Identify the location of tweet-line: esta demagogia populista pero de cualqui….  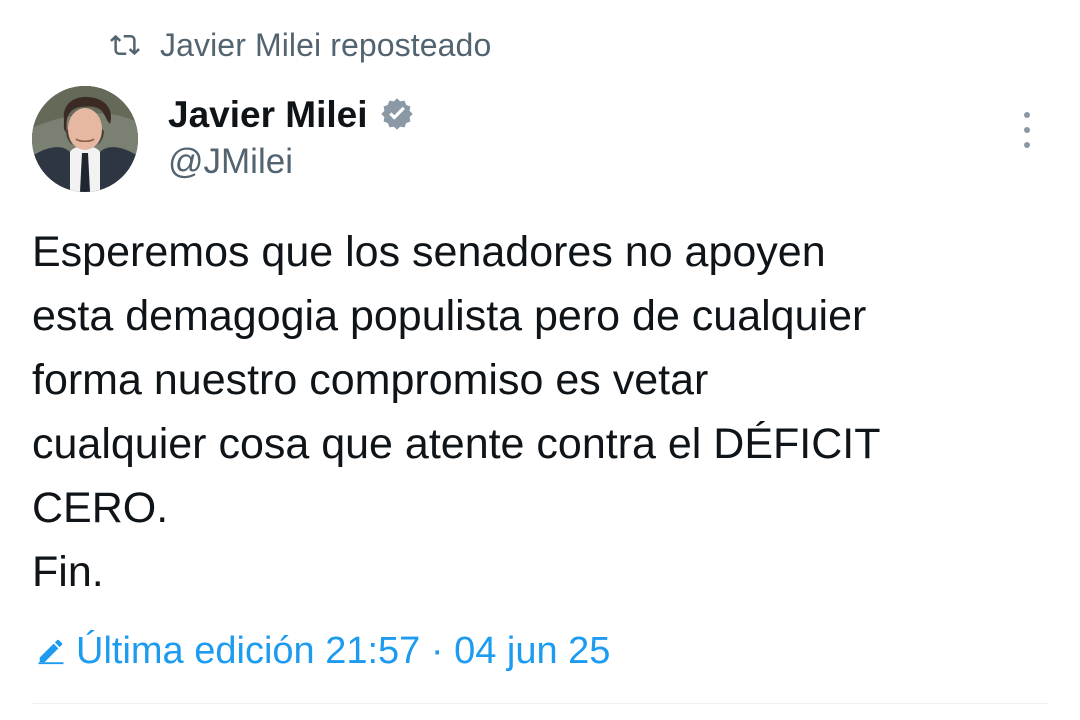
(449, 316).